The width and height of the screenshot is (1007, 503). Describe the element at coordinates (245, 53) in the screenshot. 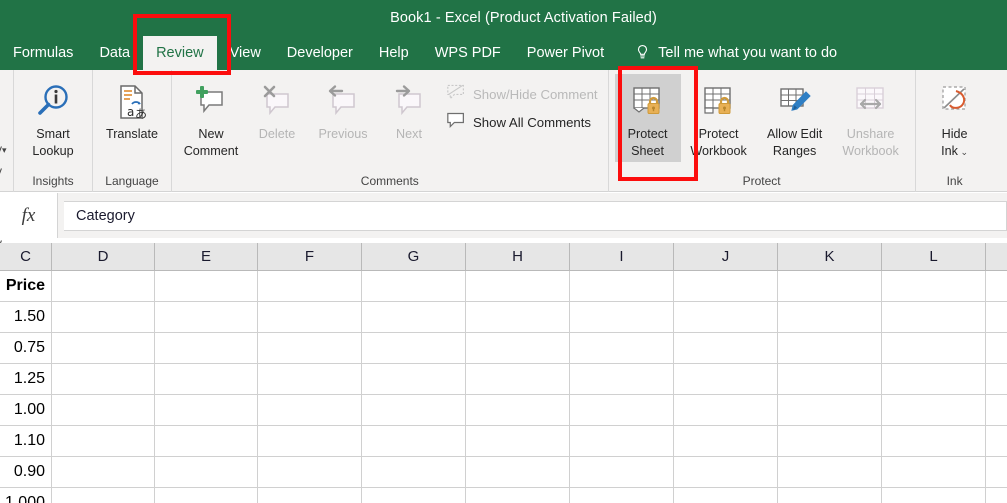

I see `ribbon-tab-view: View` at that location.